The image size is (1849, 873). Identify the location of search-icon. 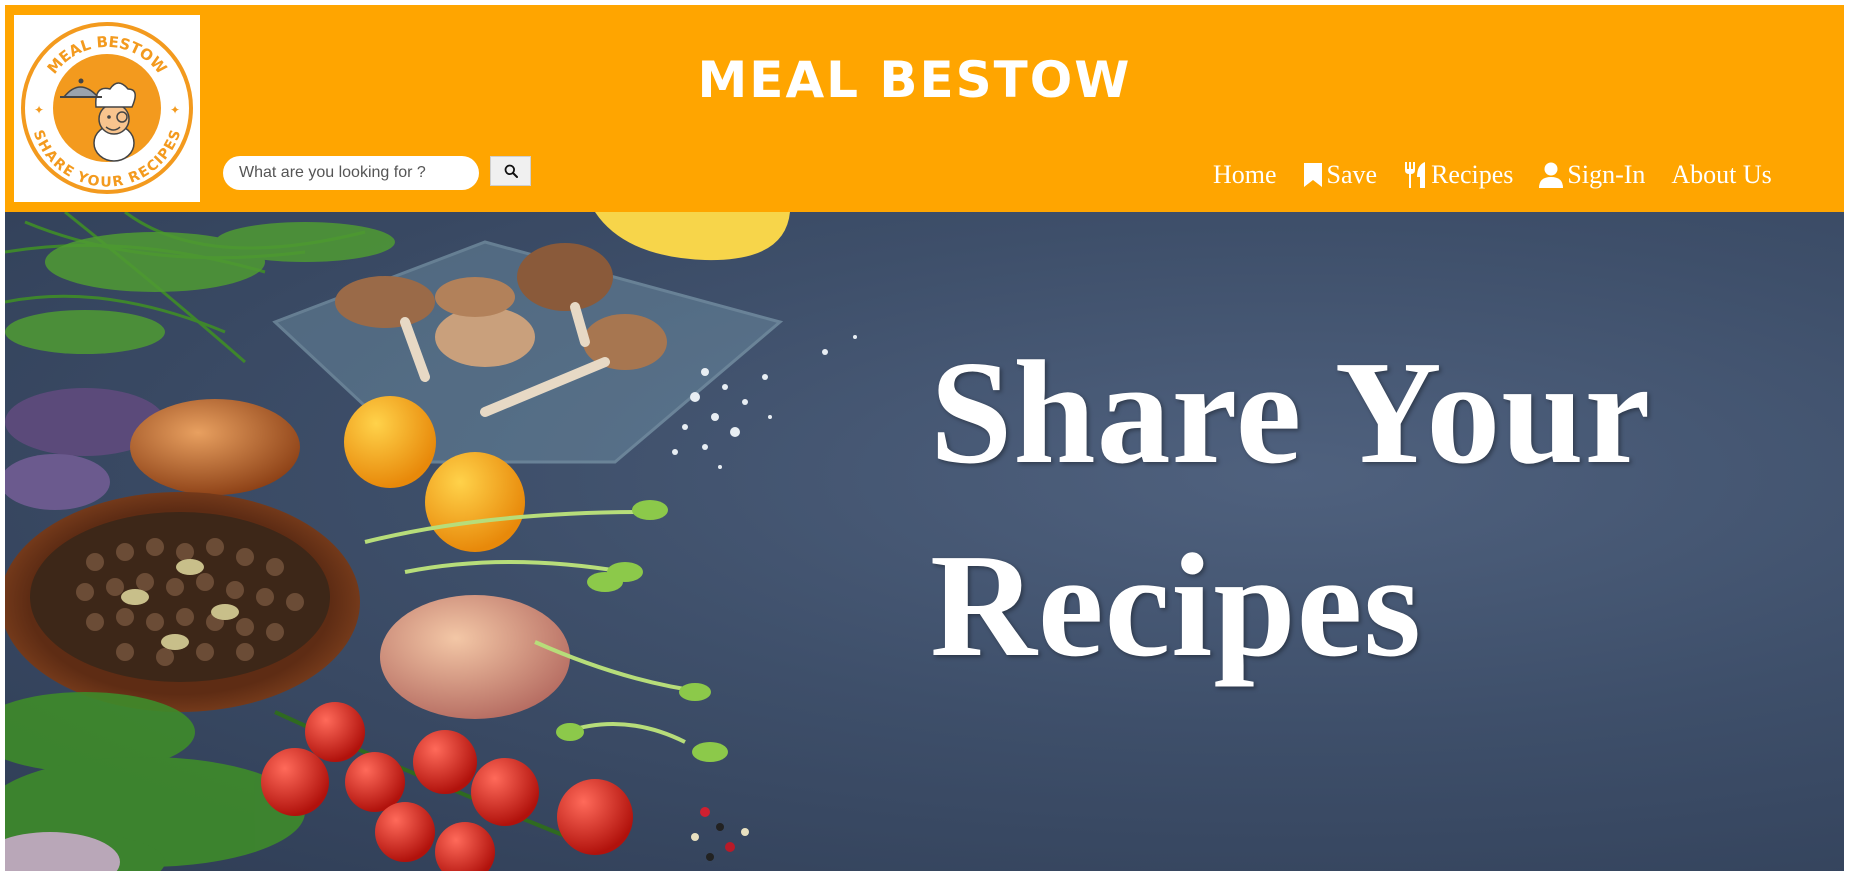
(511, 171).